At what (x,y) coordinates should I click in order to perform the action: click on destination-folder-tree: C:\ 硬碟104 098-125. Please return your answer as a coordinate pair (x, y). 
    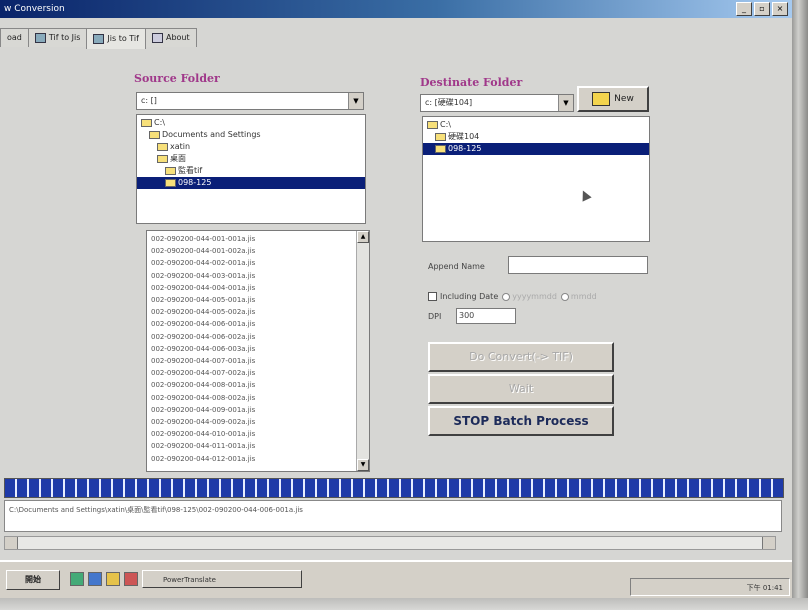
    Looking at the image, I should click on (536, 179).